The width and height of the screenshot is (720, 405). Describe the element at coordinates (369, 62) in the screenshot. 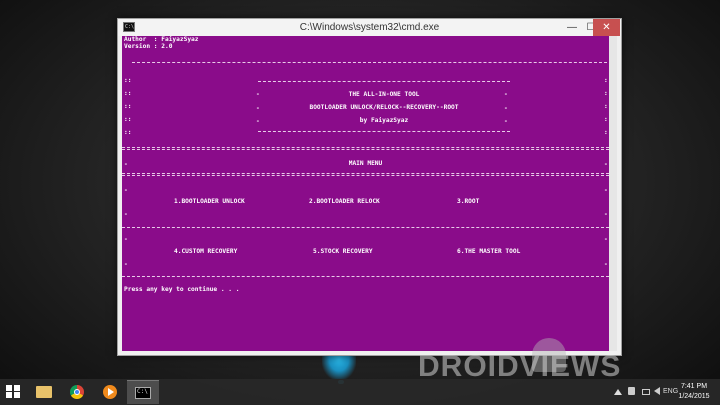

I see `top-border` at that location.